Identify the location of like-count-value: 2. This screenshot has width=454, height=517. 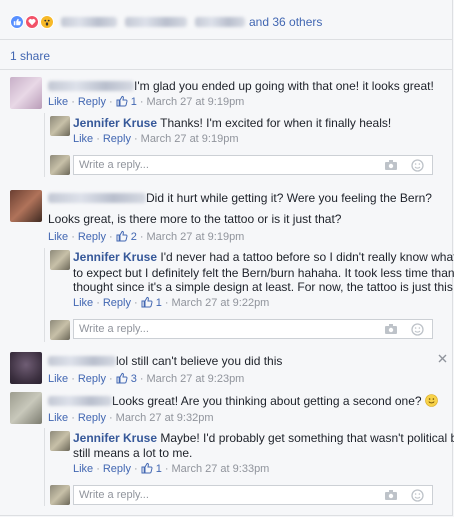
(133, 237).